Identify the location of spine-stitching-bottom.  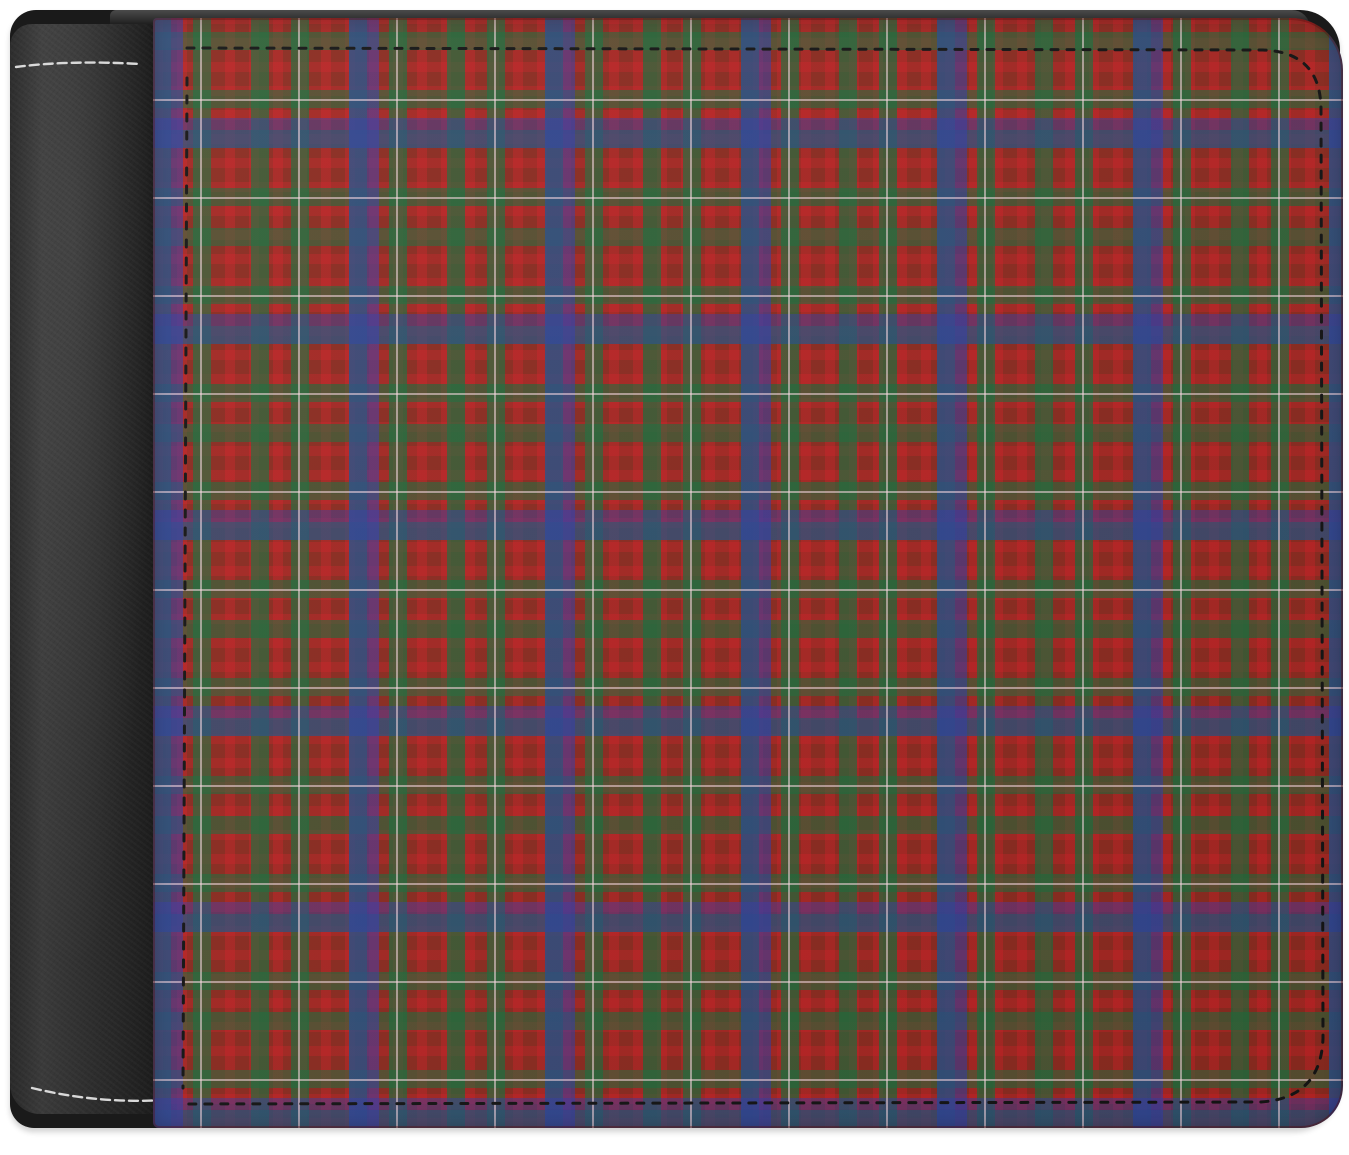
(98, 1094).